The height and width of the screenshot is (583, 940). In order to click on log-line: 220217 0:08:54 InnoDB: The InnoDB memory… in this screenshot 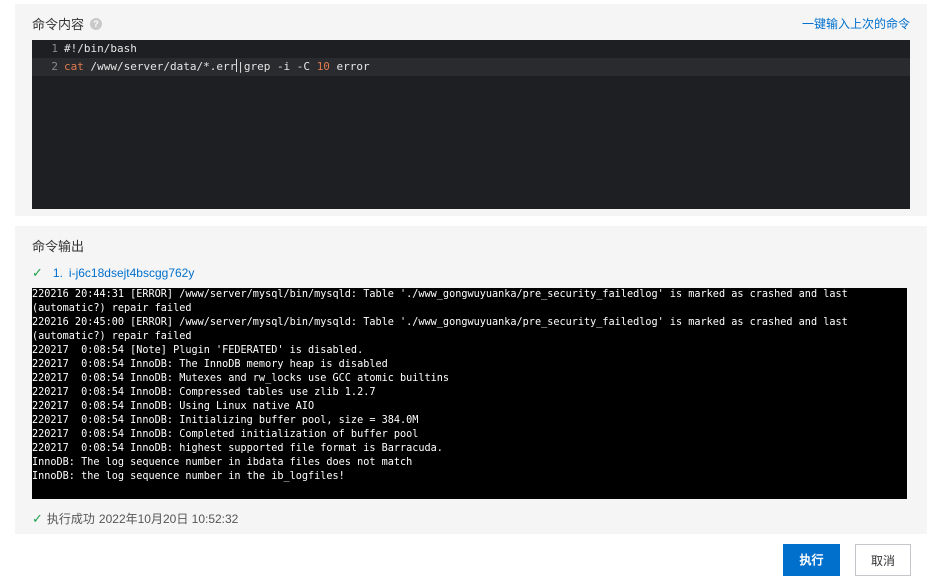, I will do `click(210, 364)`.